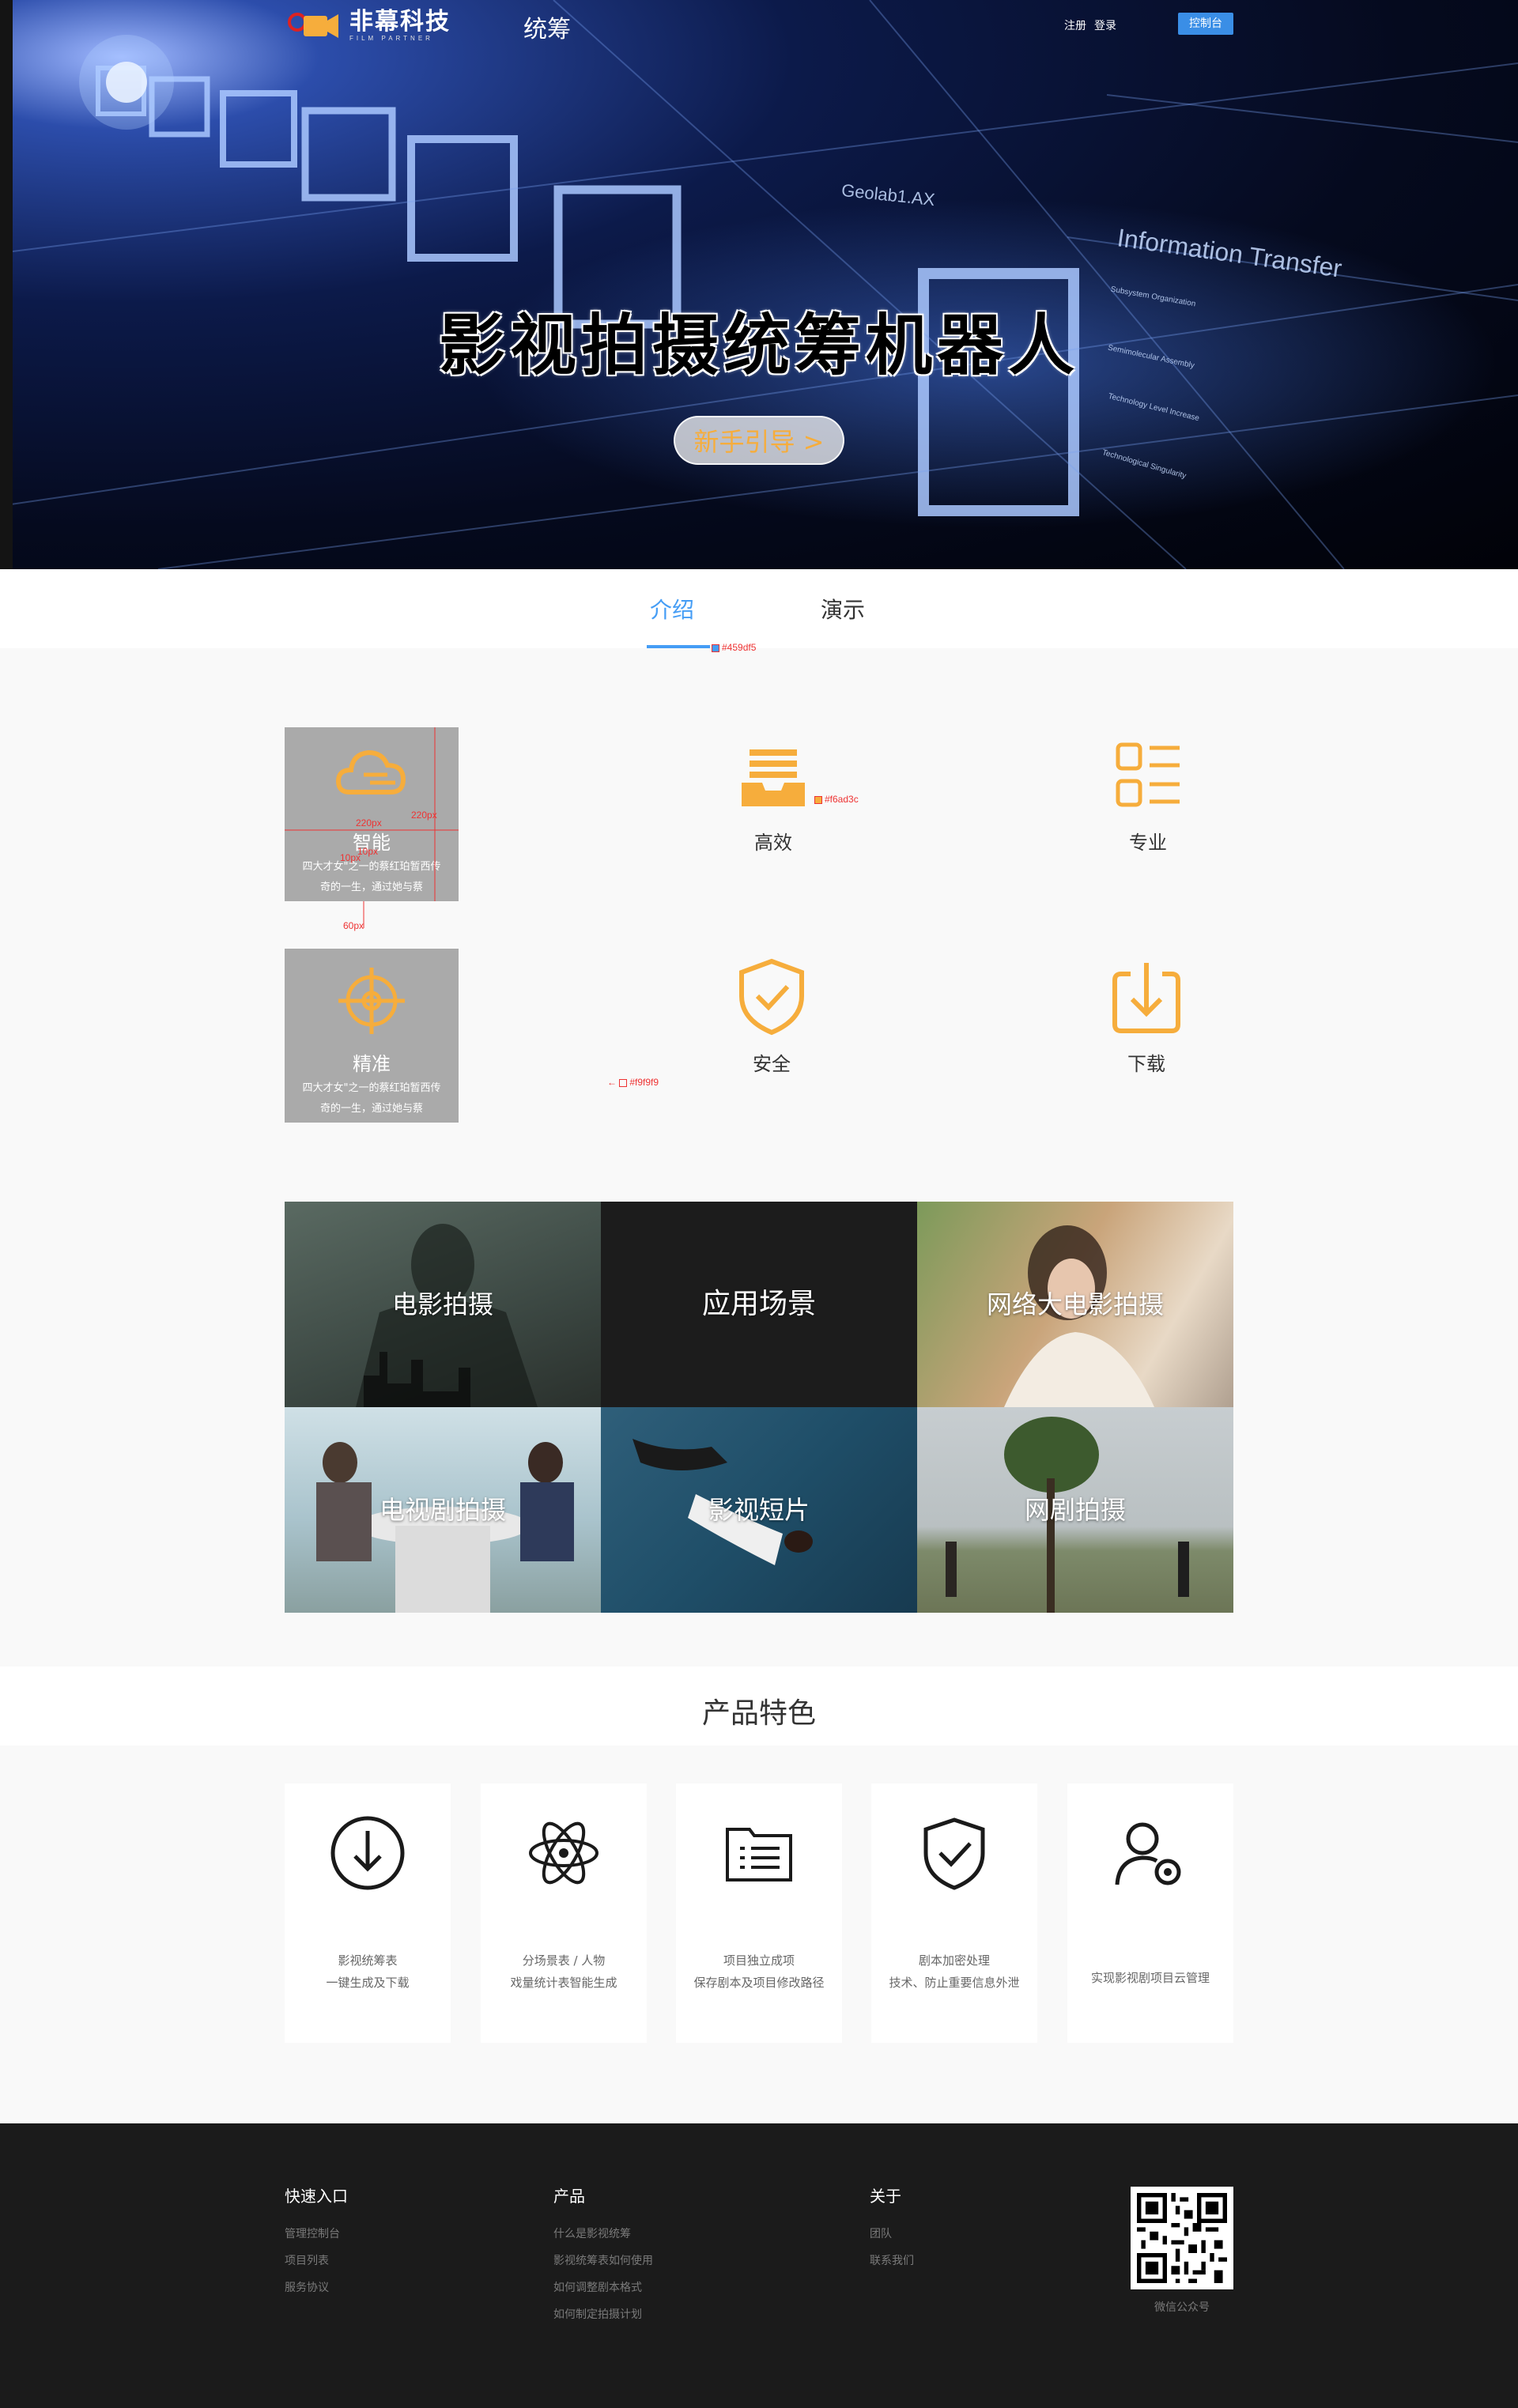  I want to click on logo-text: 非幕科技, so click(400, 21).